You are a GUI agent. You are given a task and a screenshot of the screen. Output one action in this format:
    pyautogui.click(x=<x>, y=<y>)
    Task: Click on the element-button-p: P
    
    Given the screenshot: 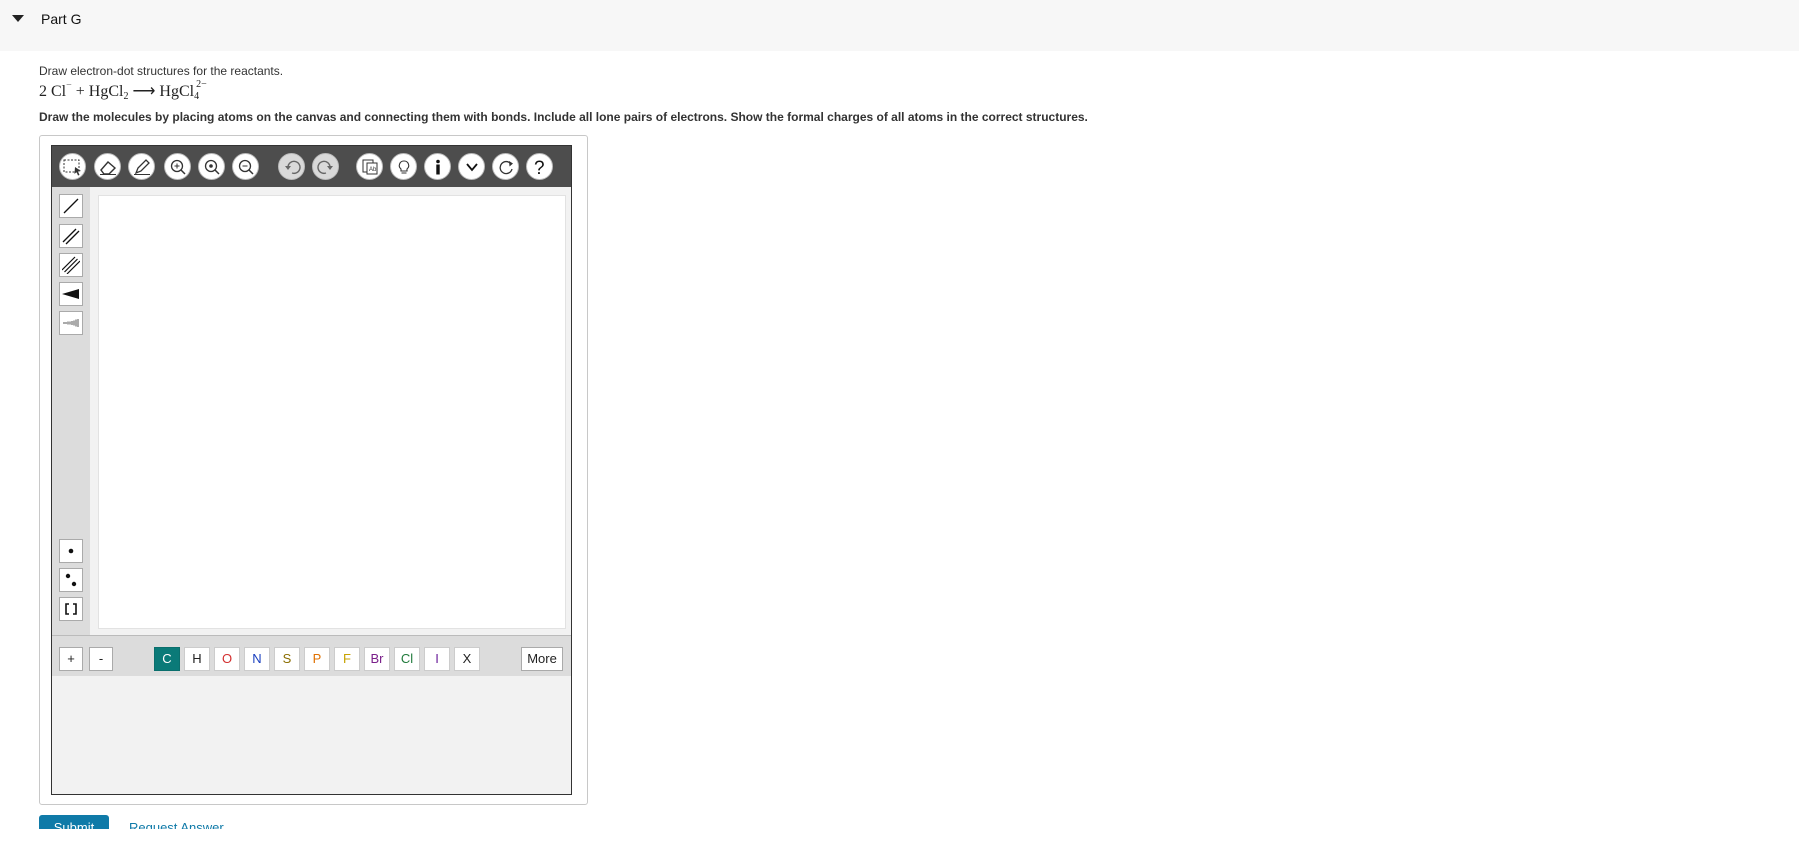 What is the action you would take?
    pyautogui.click(x=317, y=659)
    